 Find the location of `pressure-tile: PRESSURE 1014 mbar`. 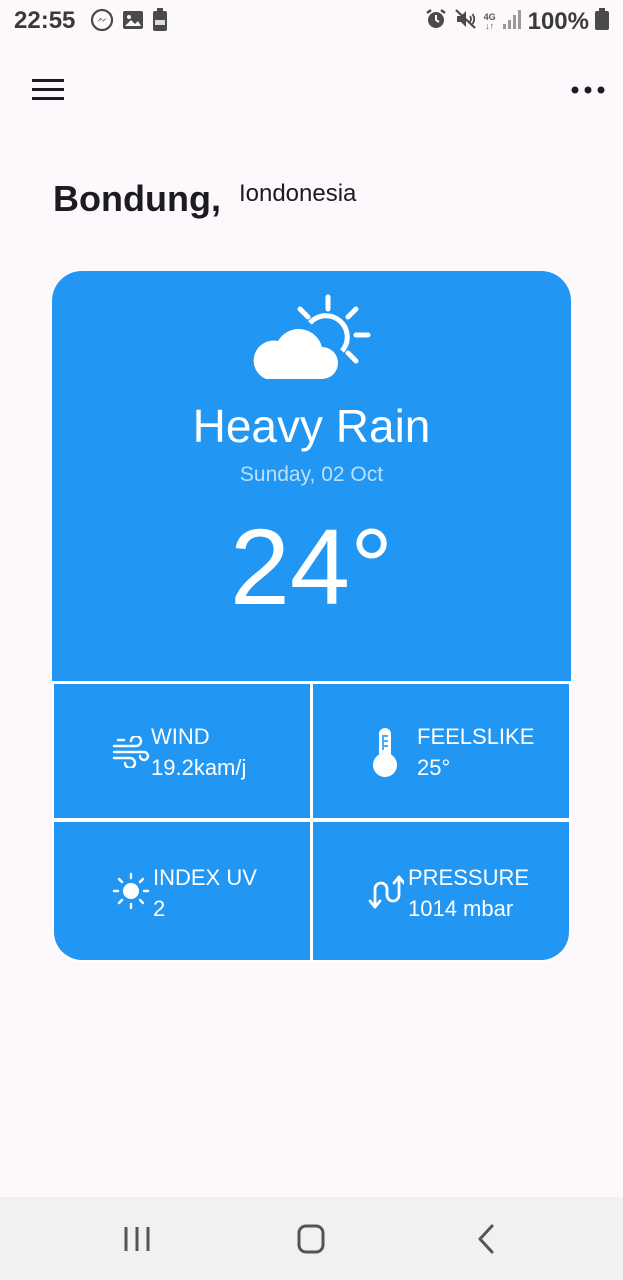

pressure-tile: PRESSURE 1014 mbar is located at coordinates (441, 891).